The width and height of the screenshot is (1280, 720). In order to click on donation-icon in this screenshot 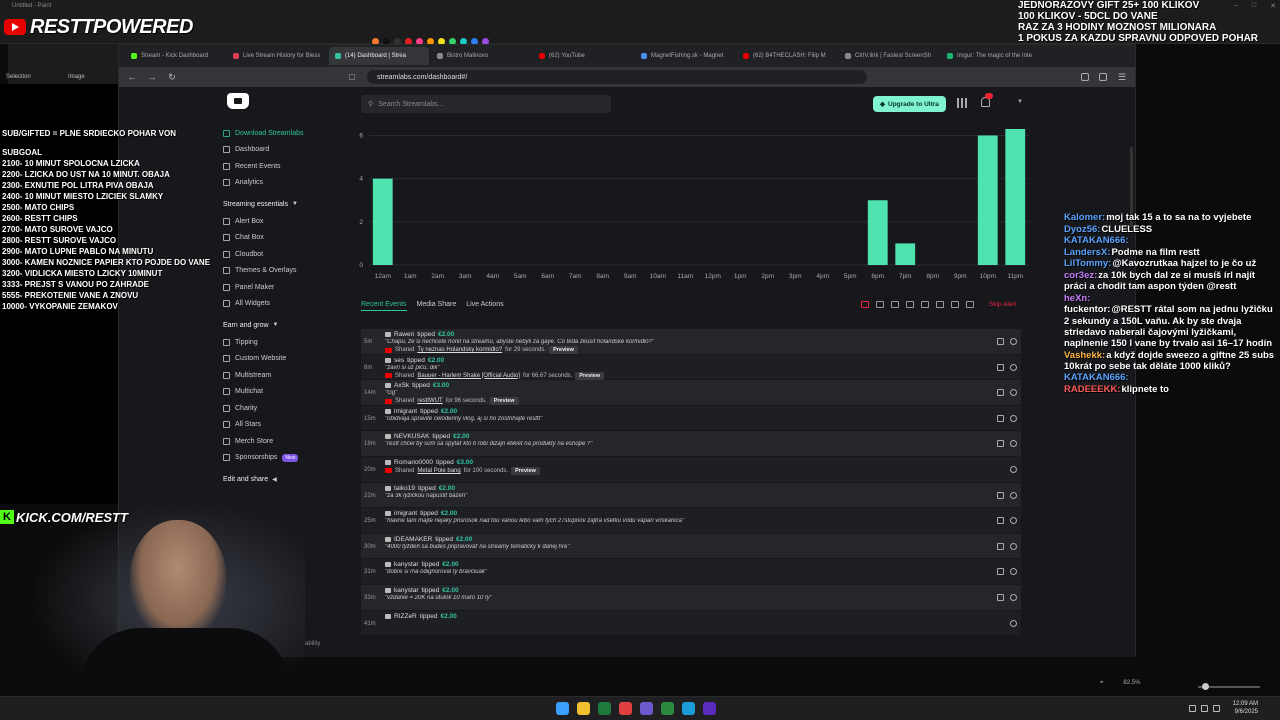, I will do `click(388, 411)`.